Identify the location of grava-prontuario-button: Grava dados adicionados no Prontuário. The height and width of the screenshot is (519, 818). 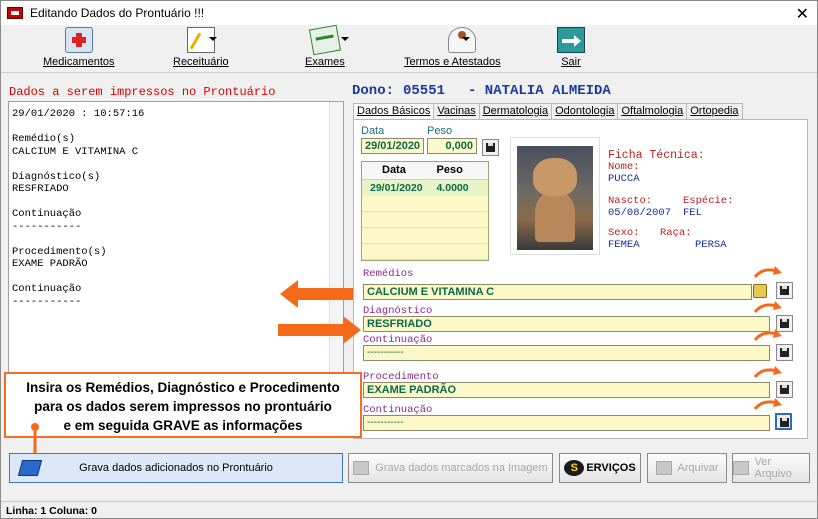
(176, 468).